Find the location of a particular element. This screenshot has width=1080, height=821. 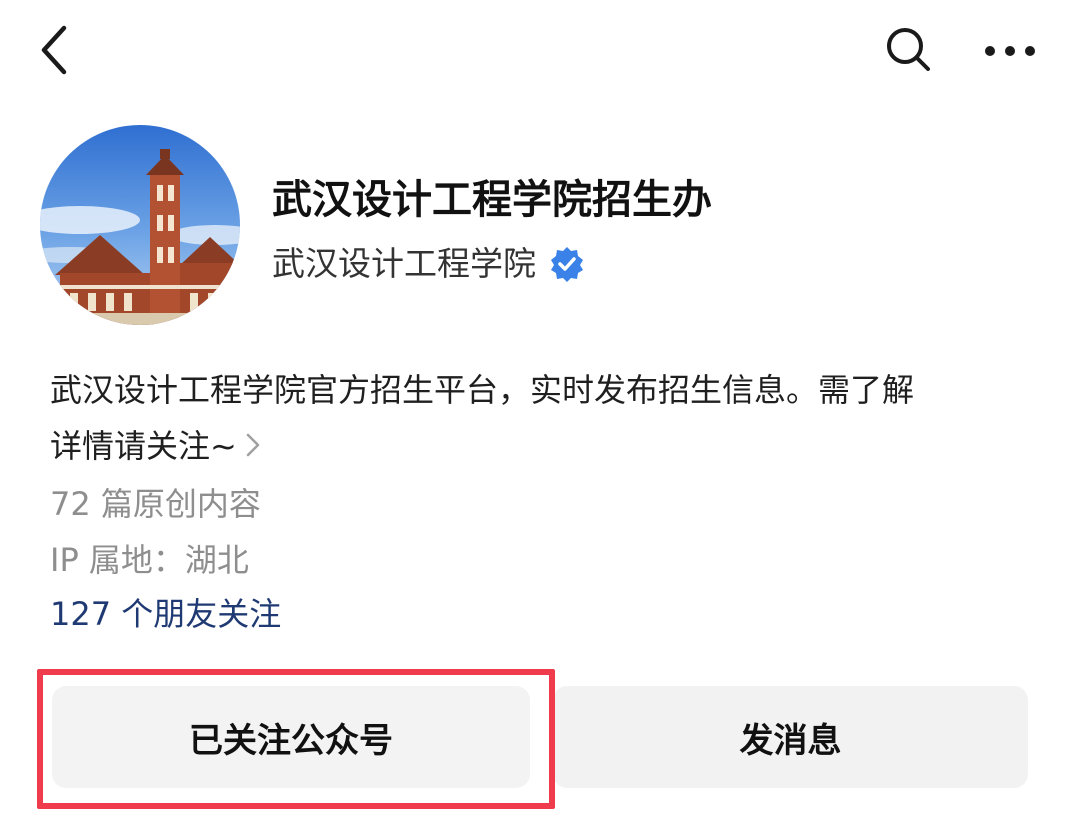

search-icon is located at coordinates (908, 49).